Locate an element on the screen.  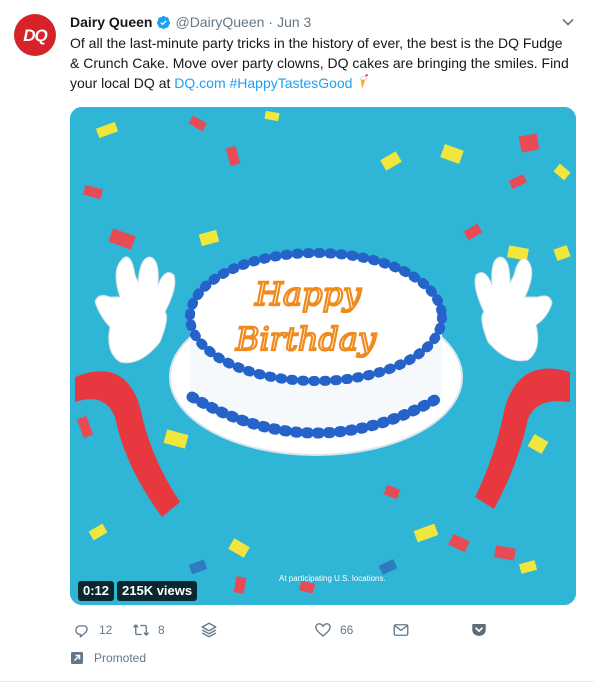
tweet-link: DQ.com is located at coordinates (199, 83).